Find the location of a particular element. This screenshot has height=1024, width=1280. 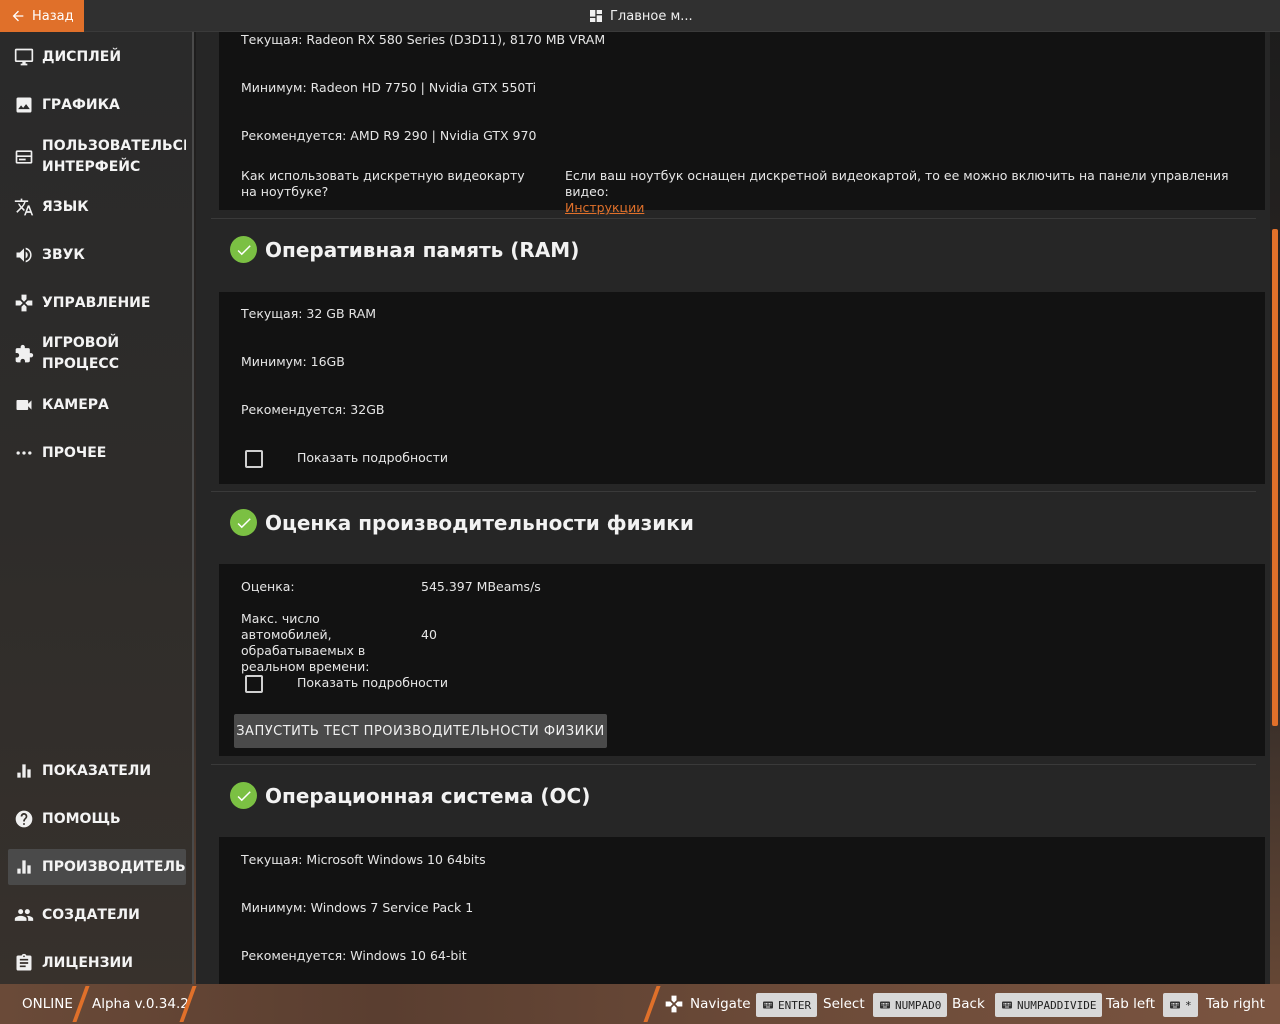

sidebar-item-label: УПРАВЛЕНИЕ is located at coordinates (96, 302).